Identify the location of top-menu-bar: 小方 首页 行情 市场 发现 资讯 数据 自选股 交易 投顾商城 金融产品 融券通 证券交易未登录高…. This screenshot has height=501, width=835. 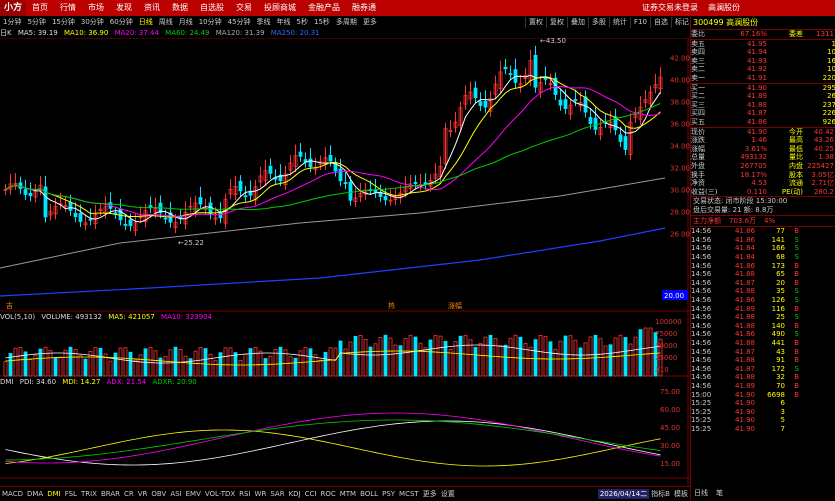
(417, 8).